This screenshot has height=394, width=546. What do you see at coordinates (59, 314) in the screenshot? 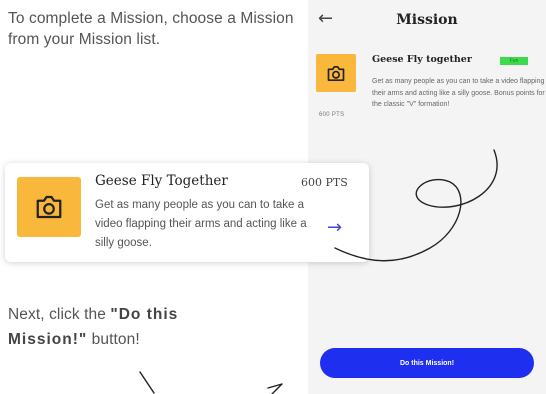
I see `instruction-step-2-prefix: Next, click the` at bounding box center [59, 314].